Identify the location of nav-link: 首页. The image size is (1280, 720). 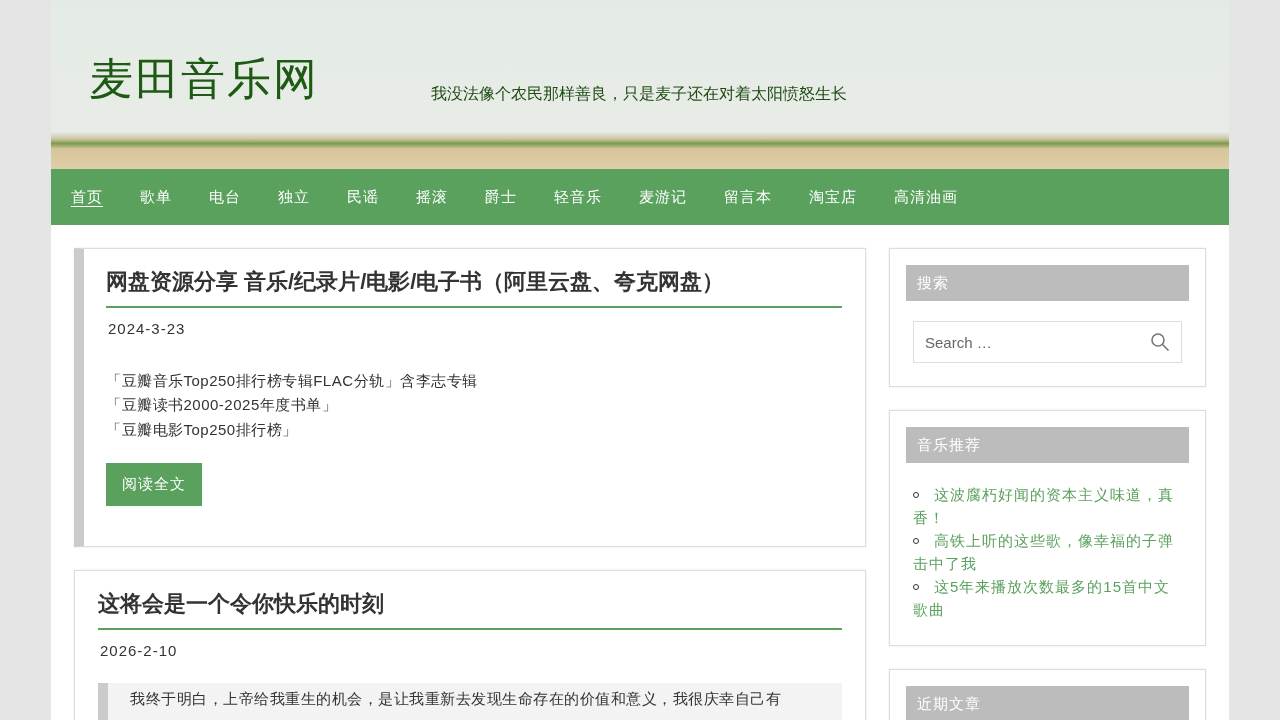
(87, 197).